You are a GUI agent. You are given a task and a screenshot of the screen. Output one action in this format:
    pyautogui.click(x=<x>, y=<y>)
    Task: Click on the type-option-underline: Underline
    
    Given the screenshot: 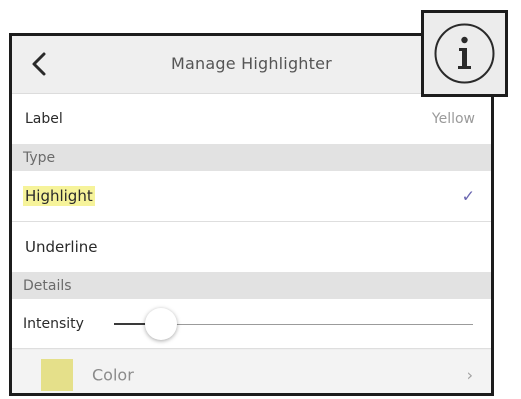 What is the action you would take?
    pyautogui.click(x=251, y=247)
    